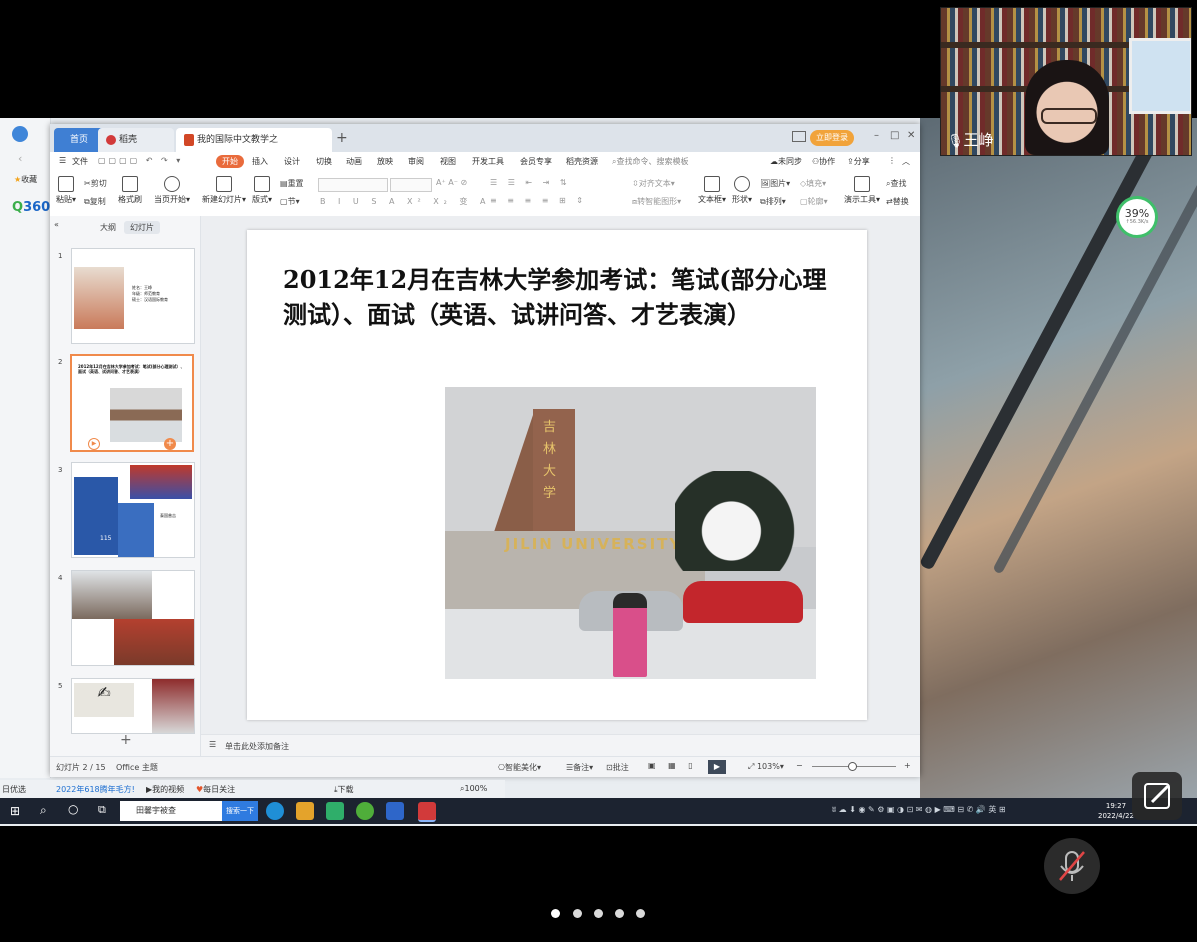 The height and width of the screenshot is (942, 1197). Describe the element at coordinates (130, 190) in the screenshot. I see `format-painter-button: 格式刷` at that location.